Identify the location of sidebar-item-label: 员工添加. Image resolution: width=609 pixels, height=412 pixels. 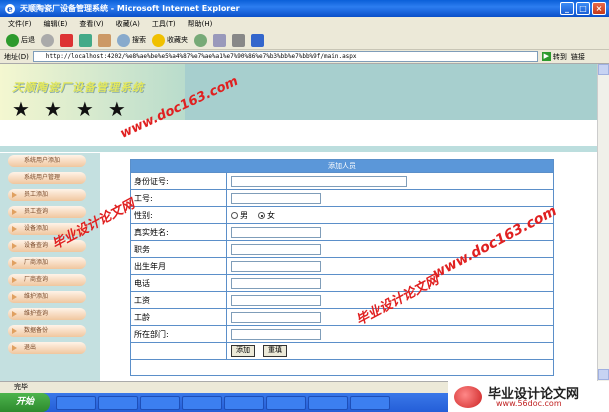
(36, 194).